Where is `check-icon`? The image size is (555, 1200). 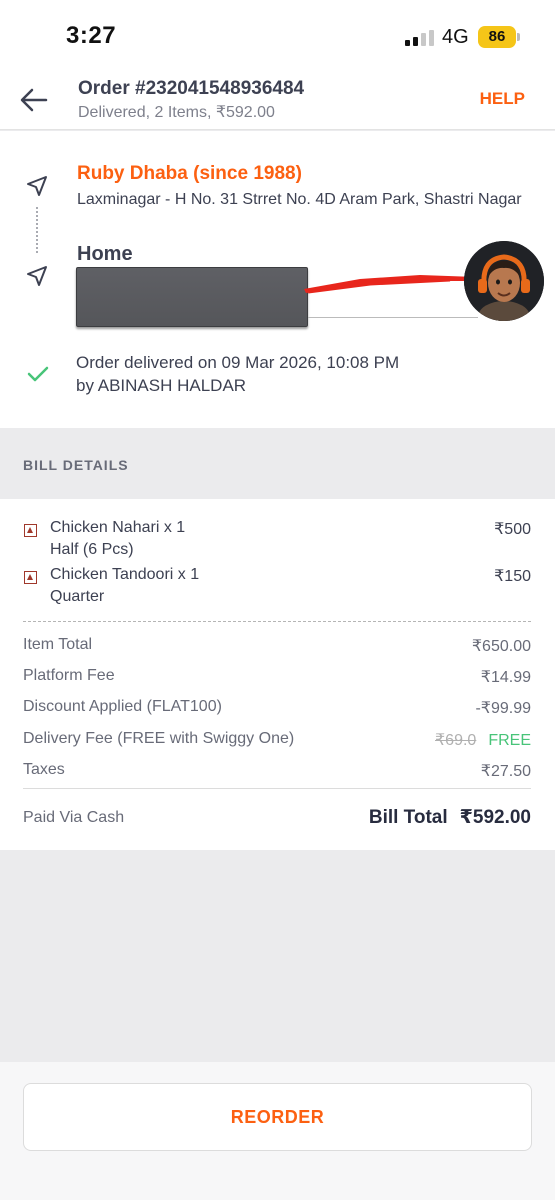 check-icon is located at coordinates (38, 374).